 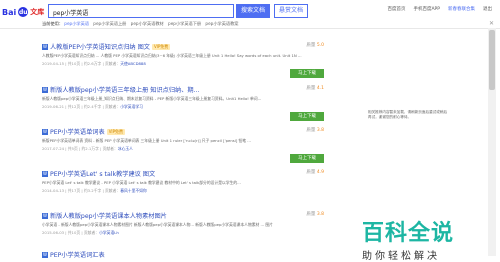 I want to click on result-item: W PEP小学英语词汇表, so click(x=183, y=254).